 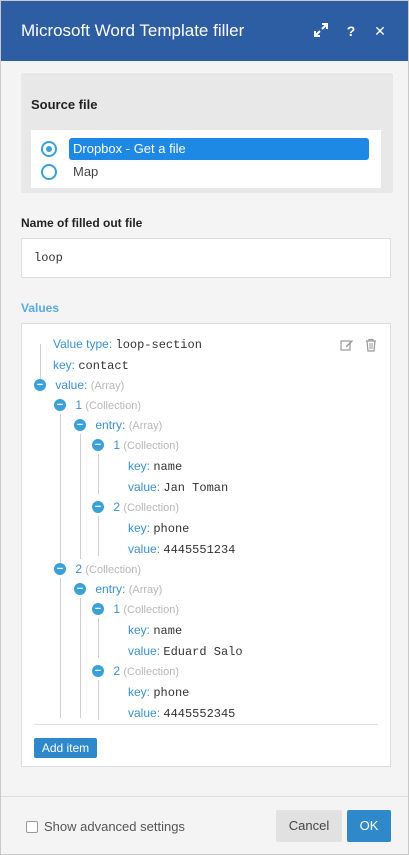 I want to click on tree-row-value: value: 4445552345, so click(x=181, y=713).